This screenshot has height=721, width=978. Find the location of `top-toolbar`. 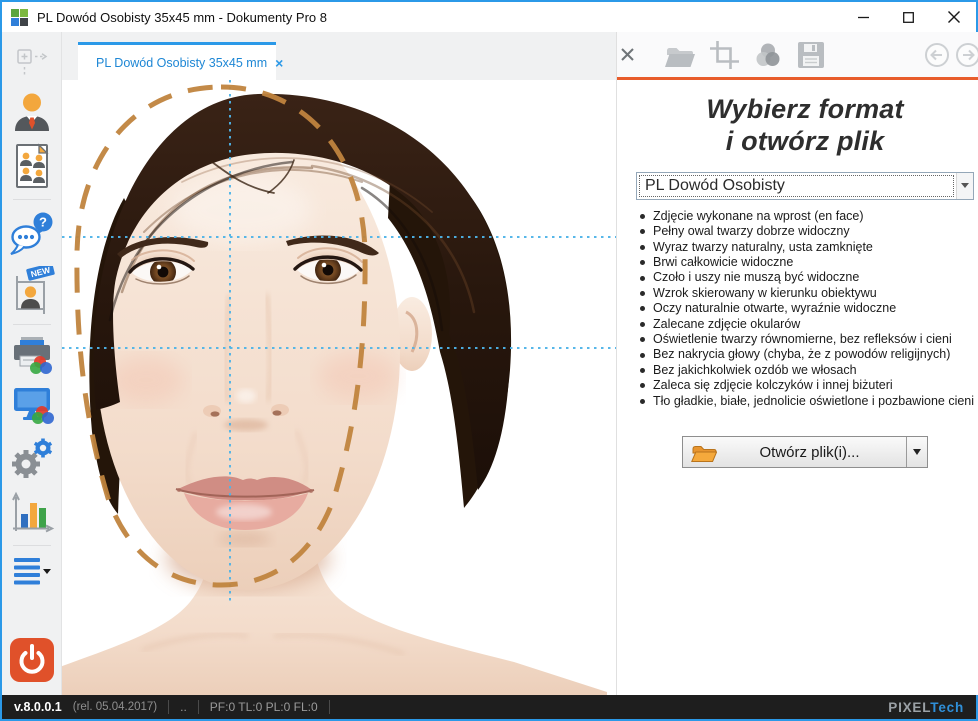

top-toolbar is located at coordinates (797, 56).